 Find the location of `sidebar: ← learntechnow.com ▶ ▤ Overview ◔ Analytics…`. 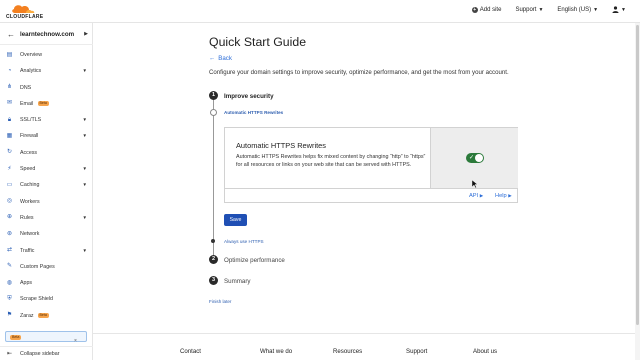

sidebar: ← learntechnow.com ▶ ▤ Overview ◔ Analytics… is located at coordinates (46, 191).